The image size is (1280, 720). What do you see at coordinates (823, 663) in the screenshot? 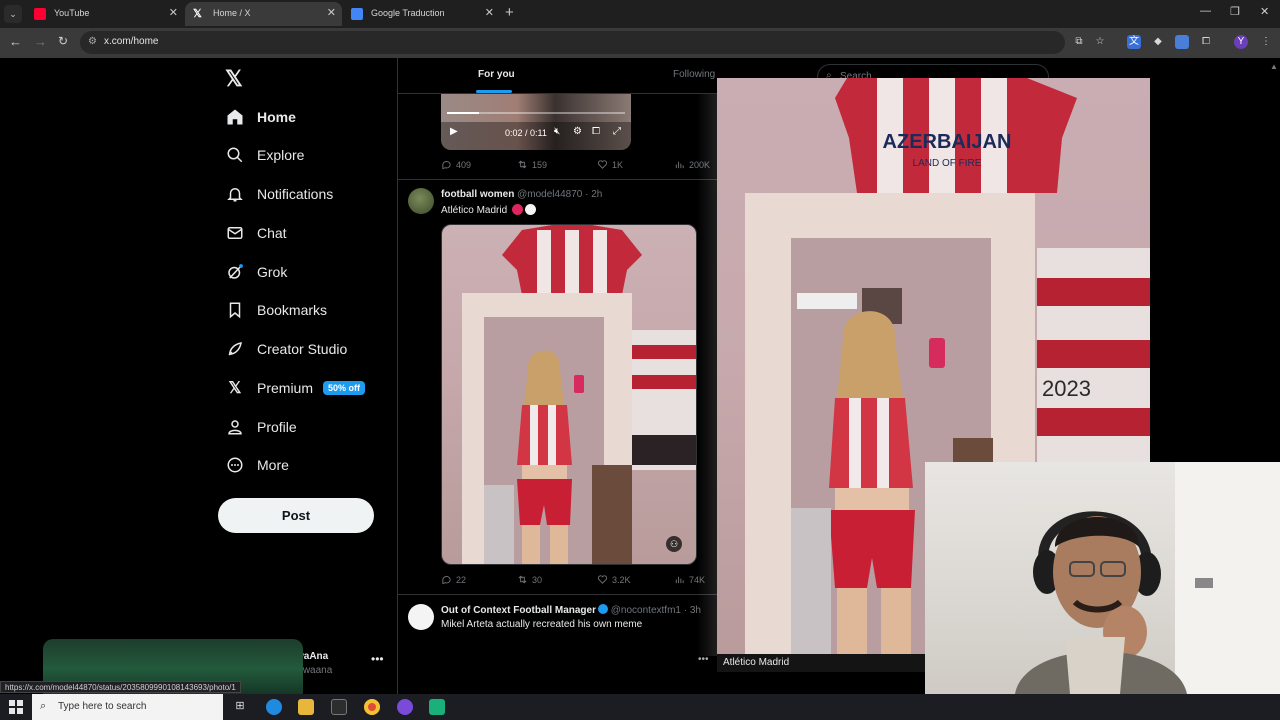
I see `preview-caption: Atlético Madrid` at bounding box center [823, 663].